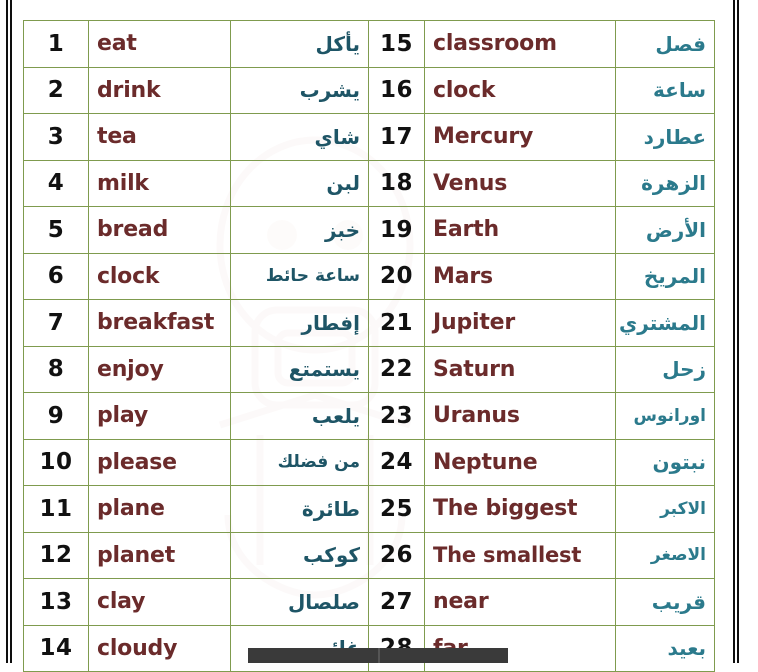 The height and width of the screenshot is (672, 758). What do you see at coordinates (56, 230) in the screenshot?
I see `entry-number: 5` at bounding box center [56, 230].